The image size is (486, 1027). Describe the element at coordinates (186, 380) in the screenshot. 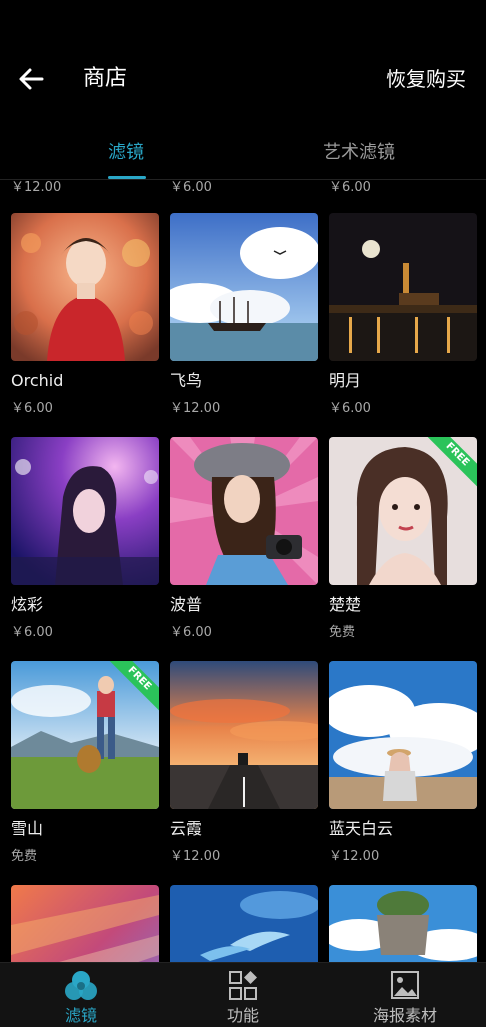

I see `filter-name: 飞鸟` at that location.